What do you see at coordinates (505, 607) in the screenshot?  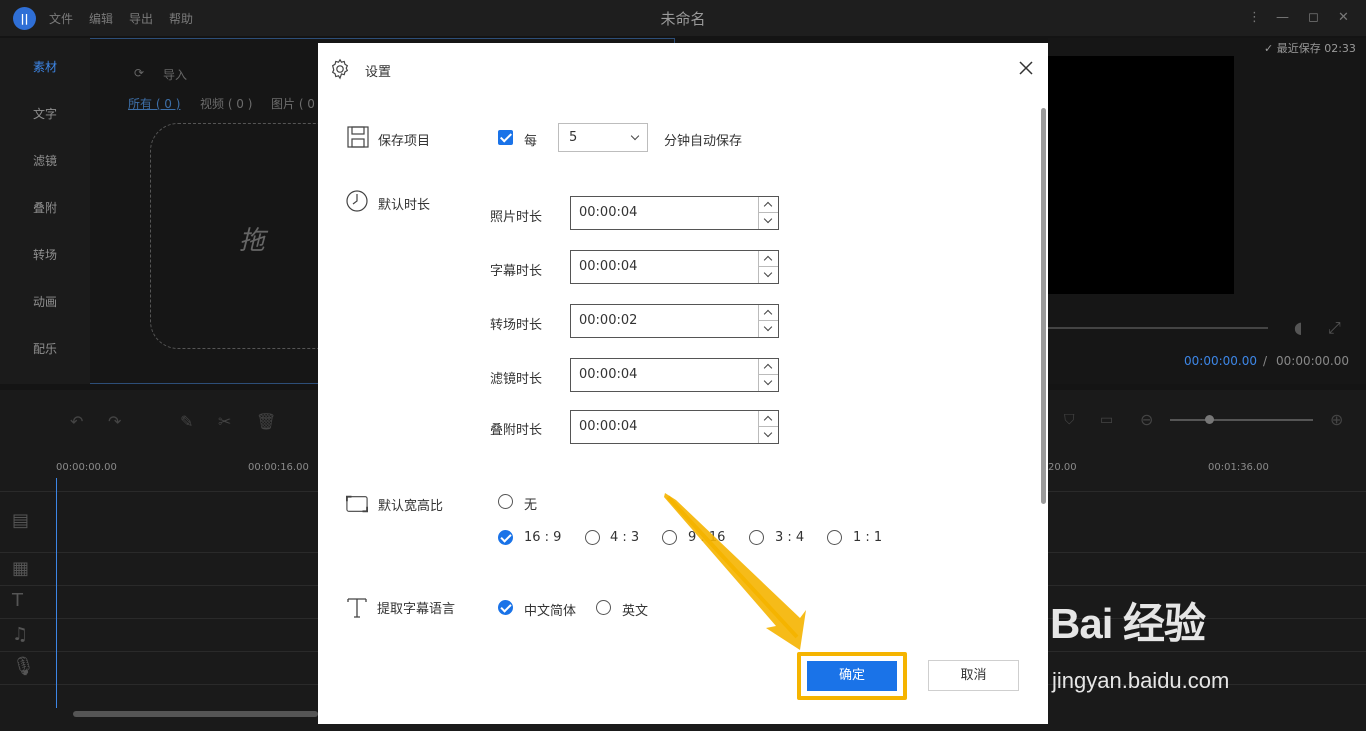 I see `lang-chinese-radio` at bounding box center [505, 607].